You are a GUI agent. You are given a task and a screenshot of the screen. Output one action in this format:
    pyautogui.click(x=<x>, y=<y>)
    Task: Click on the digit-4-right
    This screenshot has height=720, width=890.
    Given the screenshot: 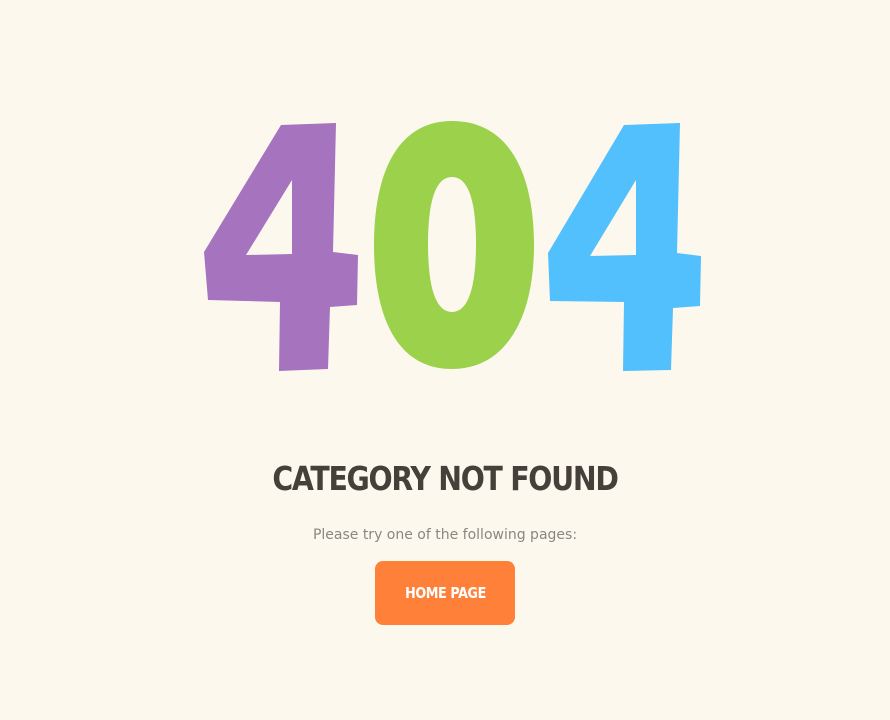 What is the action you would take?
    pyautogui.click(x=624, y=247)
    